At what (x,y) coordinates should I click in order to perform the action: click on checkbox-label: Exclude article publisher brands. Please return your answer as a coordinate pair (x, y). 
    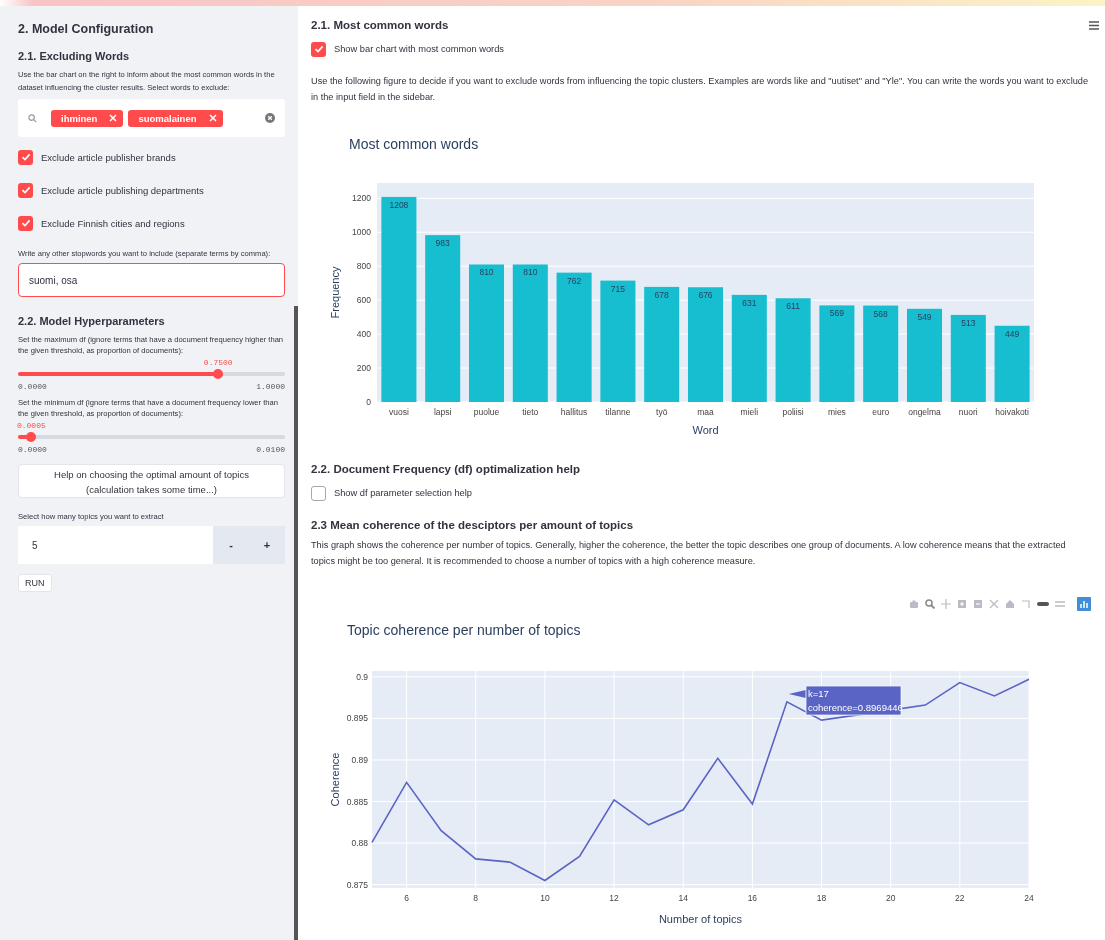
    Looking at the image, I should click on (108, 157).